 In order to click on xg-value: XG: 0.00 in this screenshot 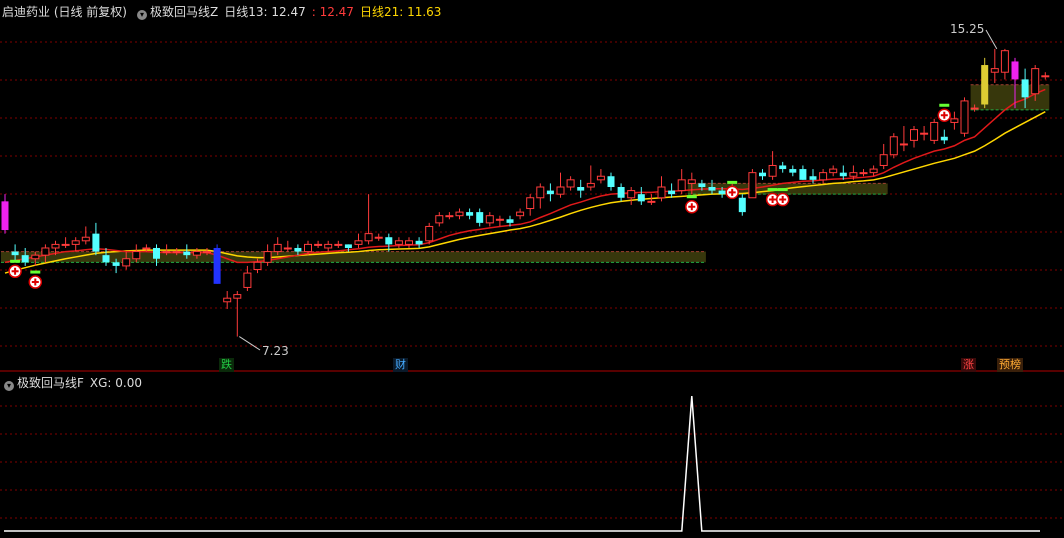, I will do `click(116, 383)`.